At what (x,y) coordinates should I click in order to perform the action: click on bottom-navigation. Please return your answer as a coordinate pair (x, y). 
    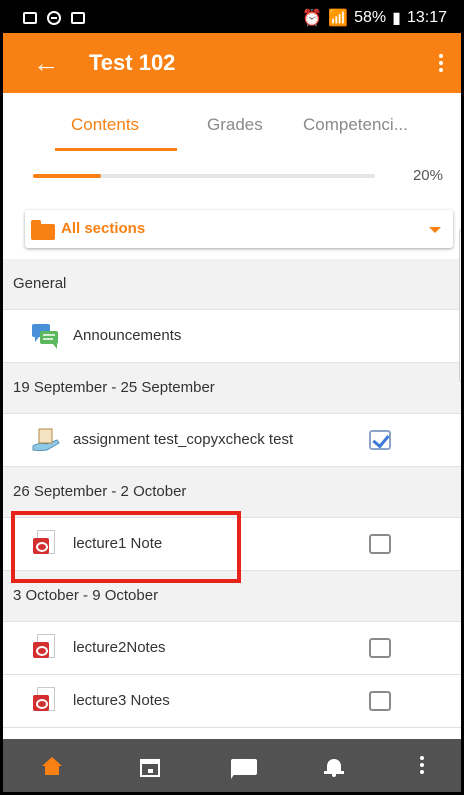
    Looking at the image, I should click on (232, 765).